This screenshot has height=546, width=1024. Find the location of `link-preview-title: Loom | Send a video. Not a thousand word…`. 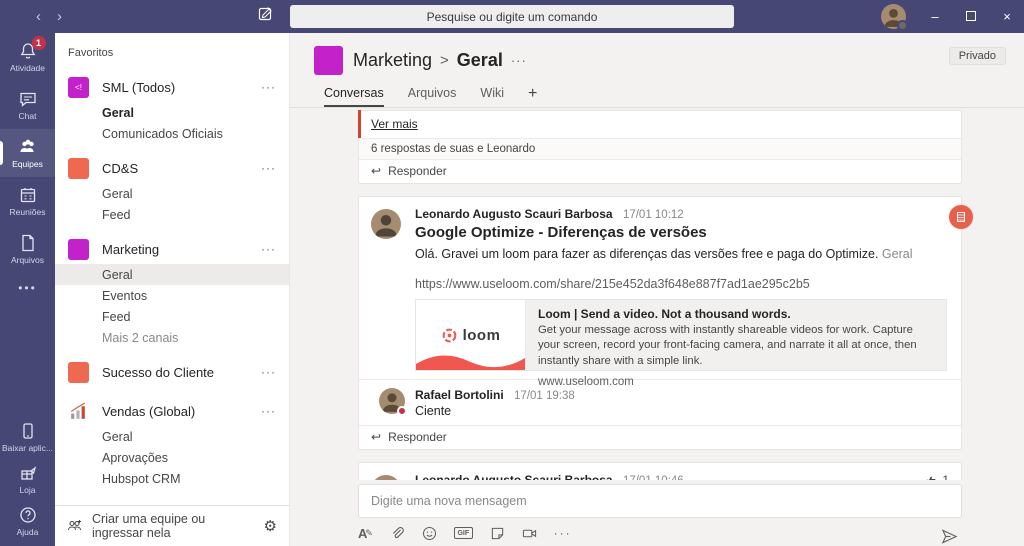

link-preview-title: Loom | Send a video. Not a thousand word… is located at coordinates (664, 314).